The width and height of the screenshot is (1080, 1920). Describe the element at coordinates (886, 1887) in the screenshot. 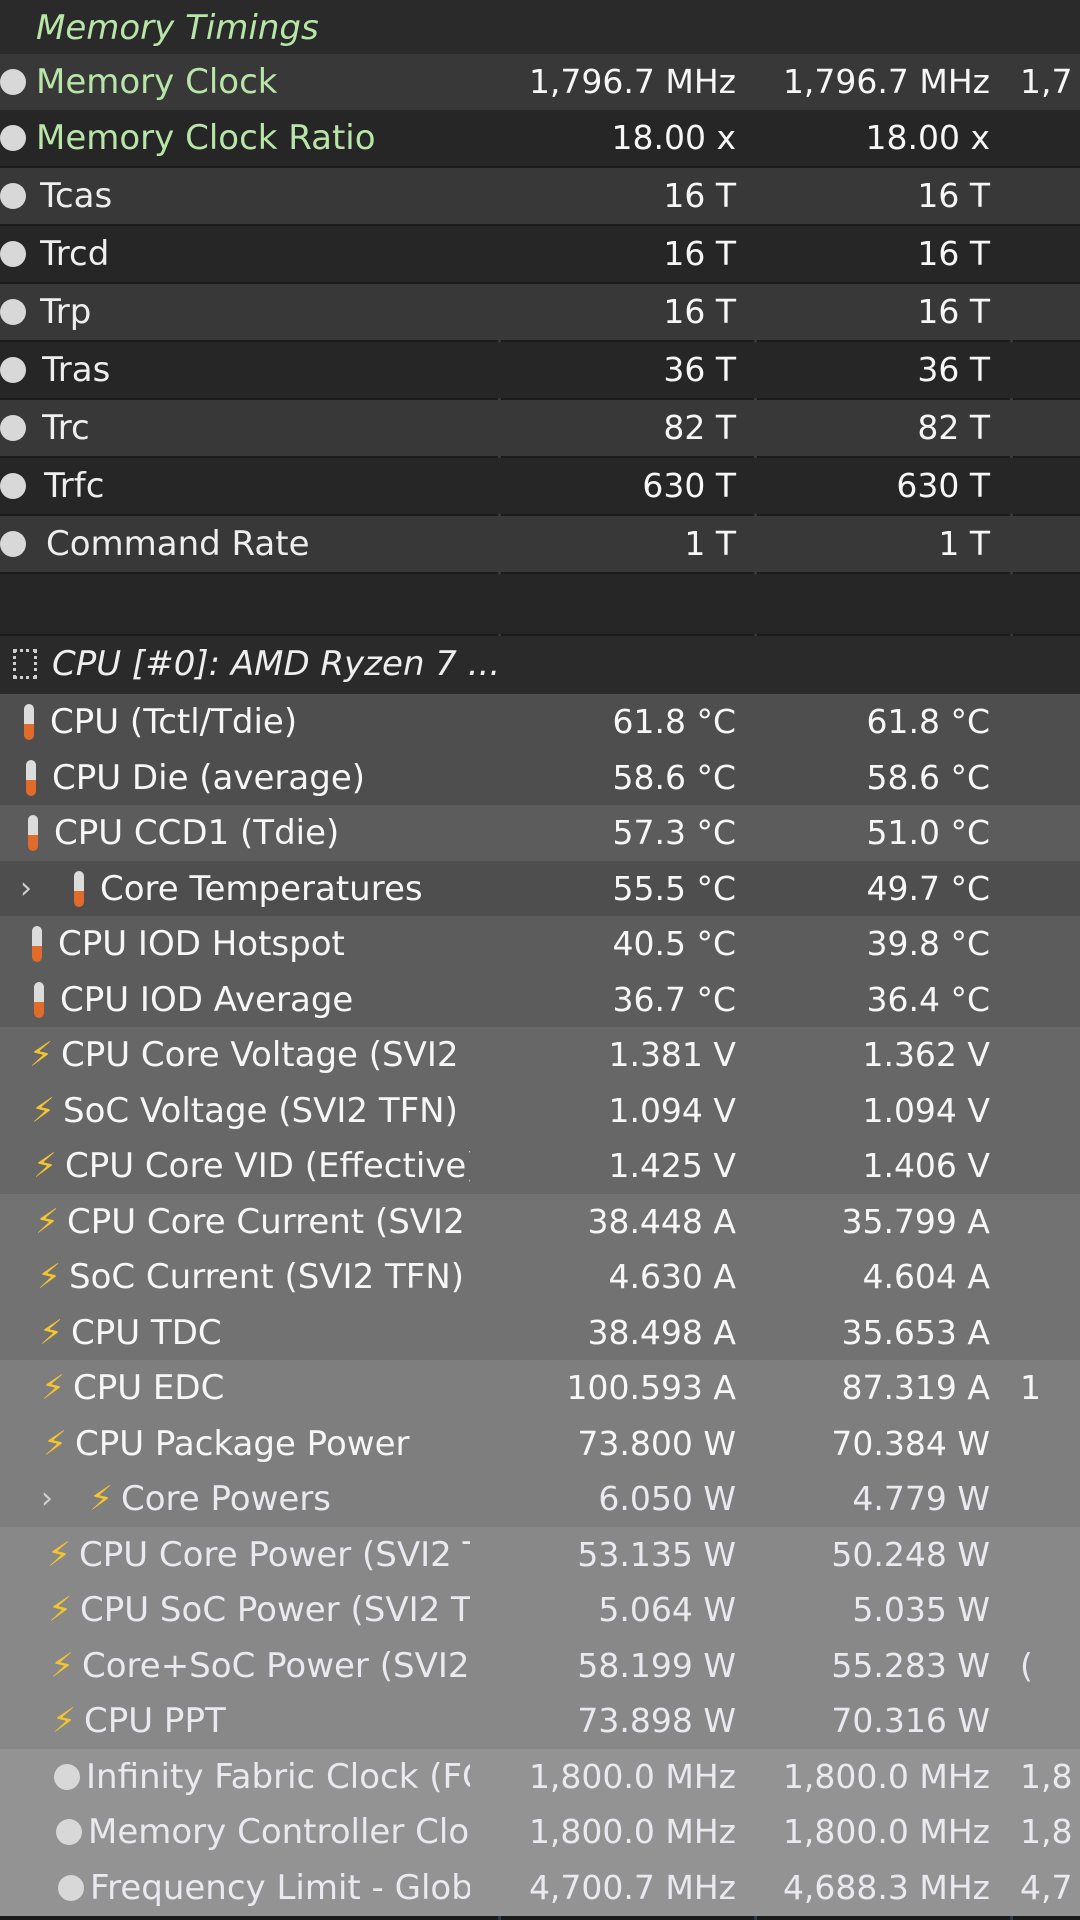

I see `sensor-value-v2: 4,688.3 MHz` at that location.